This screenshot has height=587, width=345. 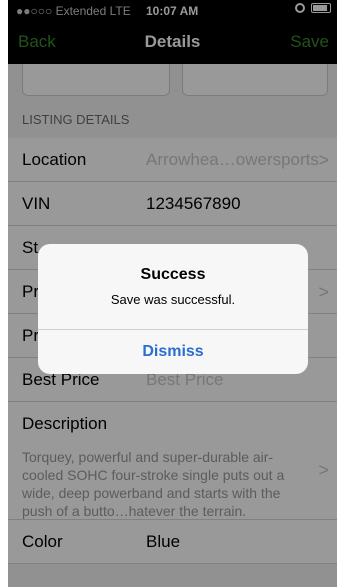 I want to click on alert-message: Save was successful., so click(x=173, y=299).